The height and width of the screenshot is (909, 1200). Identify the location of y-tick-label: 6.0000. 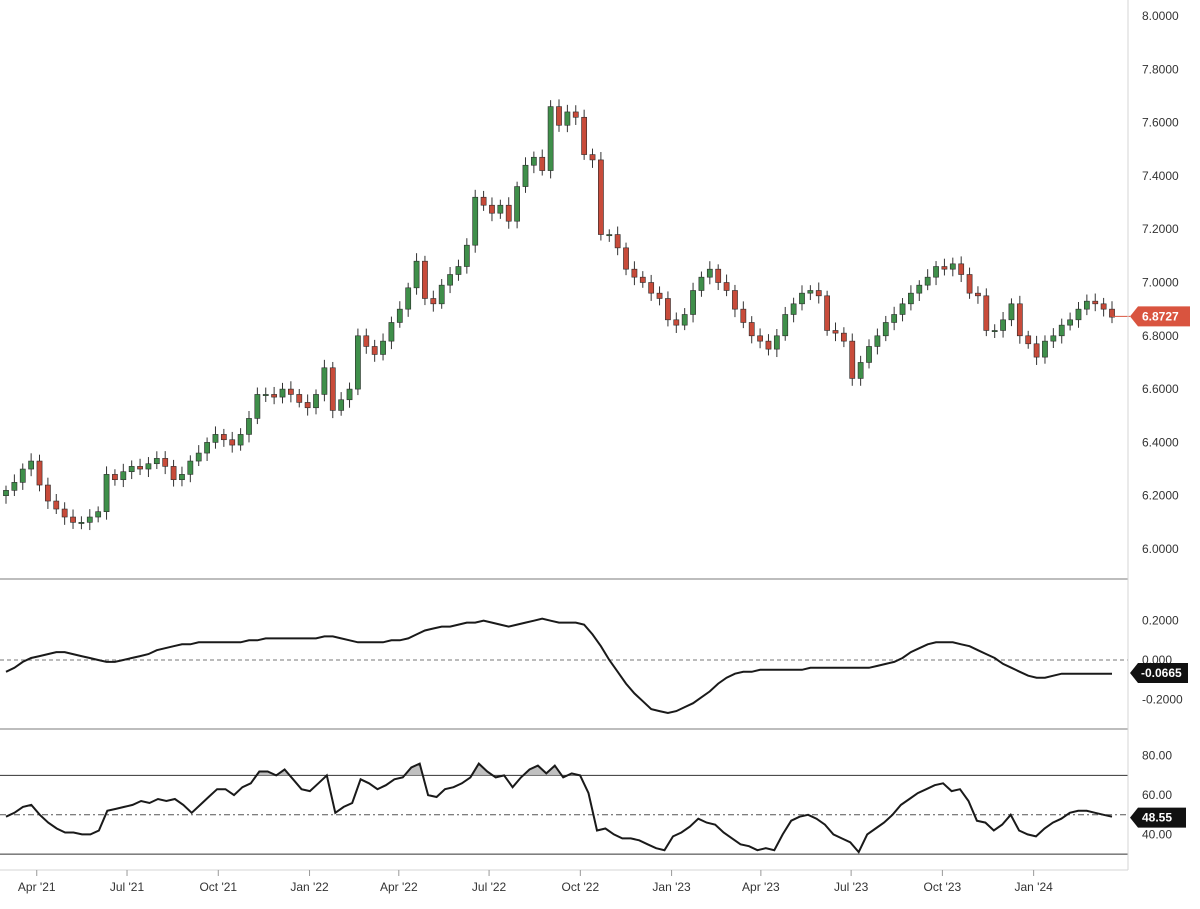
(1160, 549).